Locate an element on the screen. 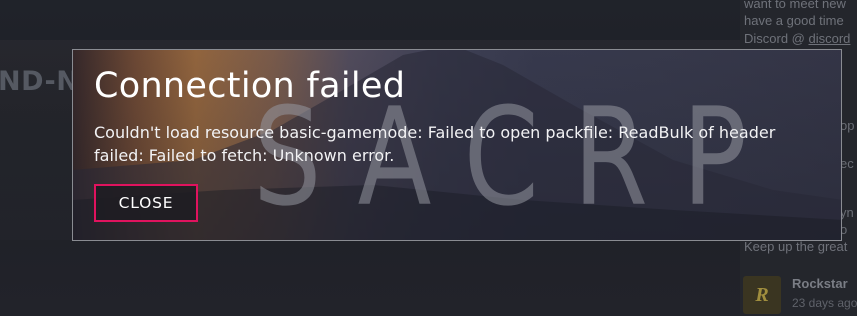 The image size is (857, 316). background-heading: ND-N is located at coordinates (40, 81).